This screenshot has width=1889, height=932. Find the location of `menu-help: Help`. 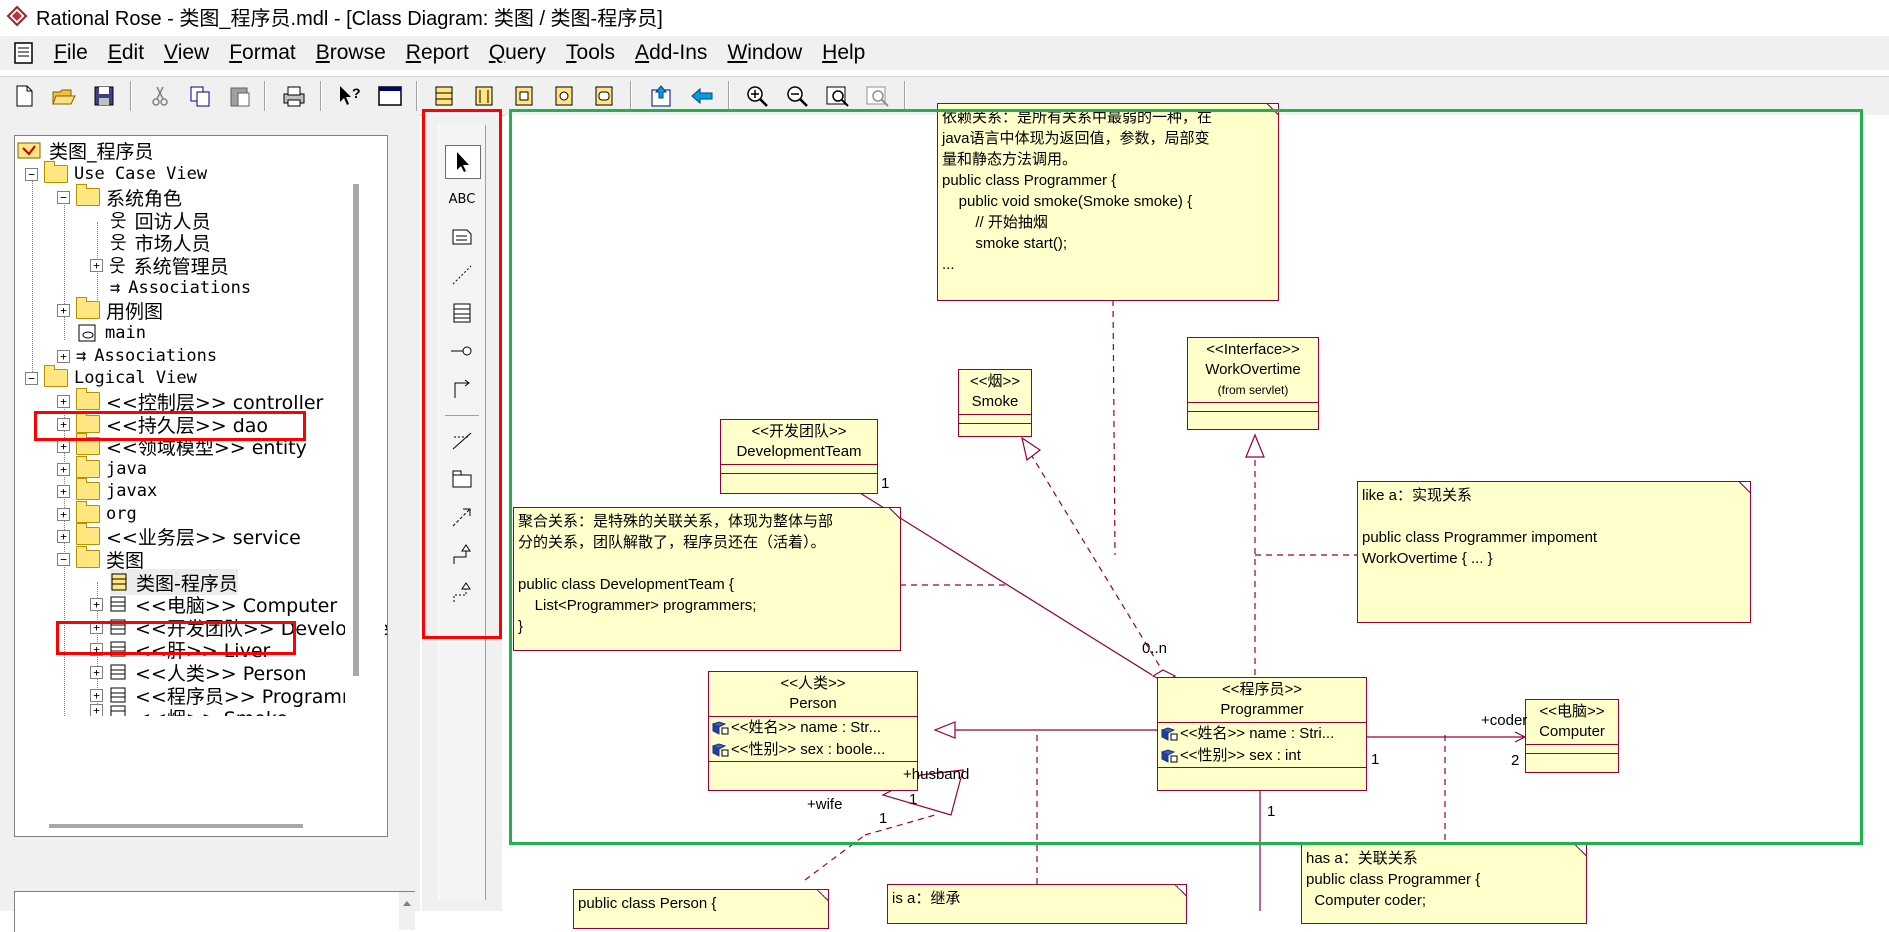

menu-help: Help is located at coordinates (843, 53).